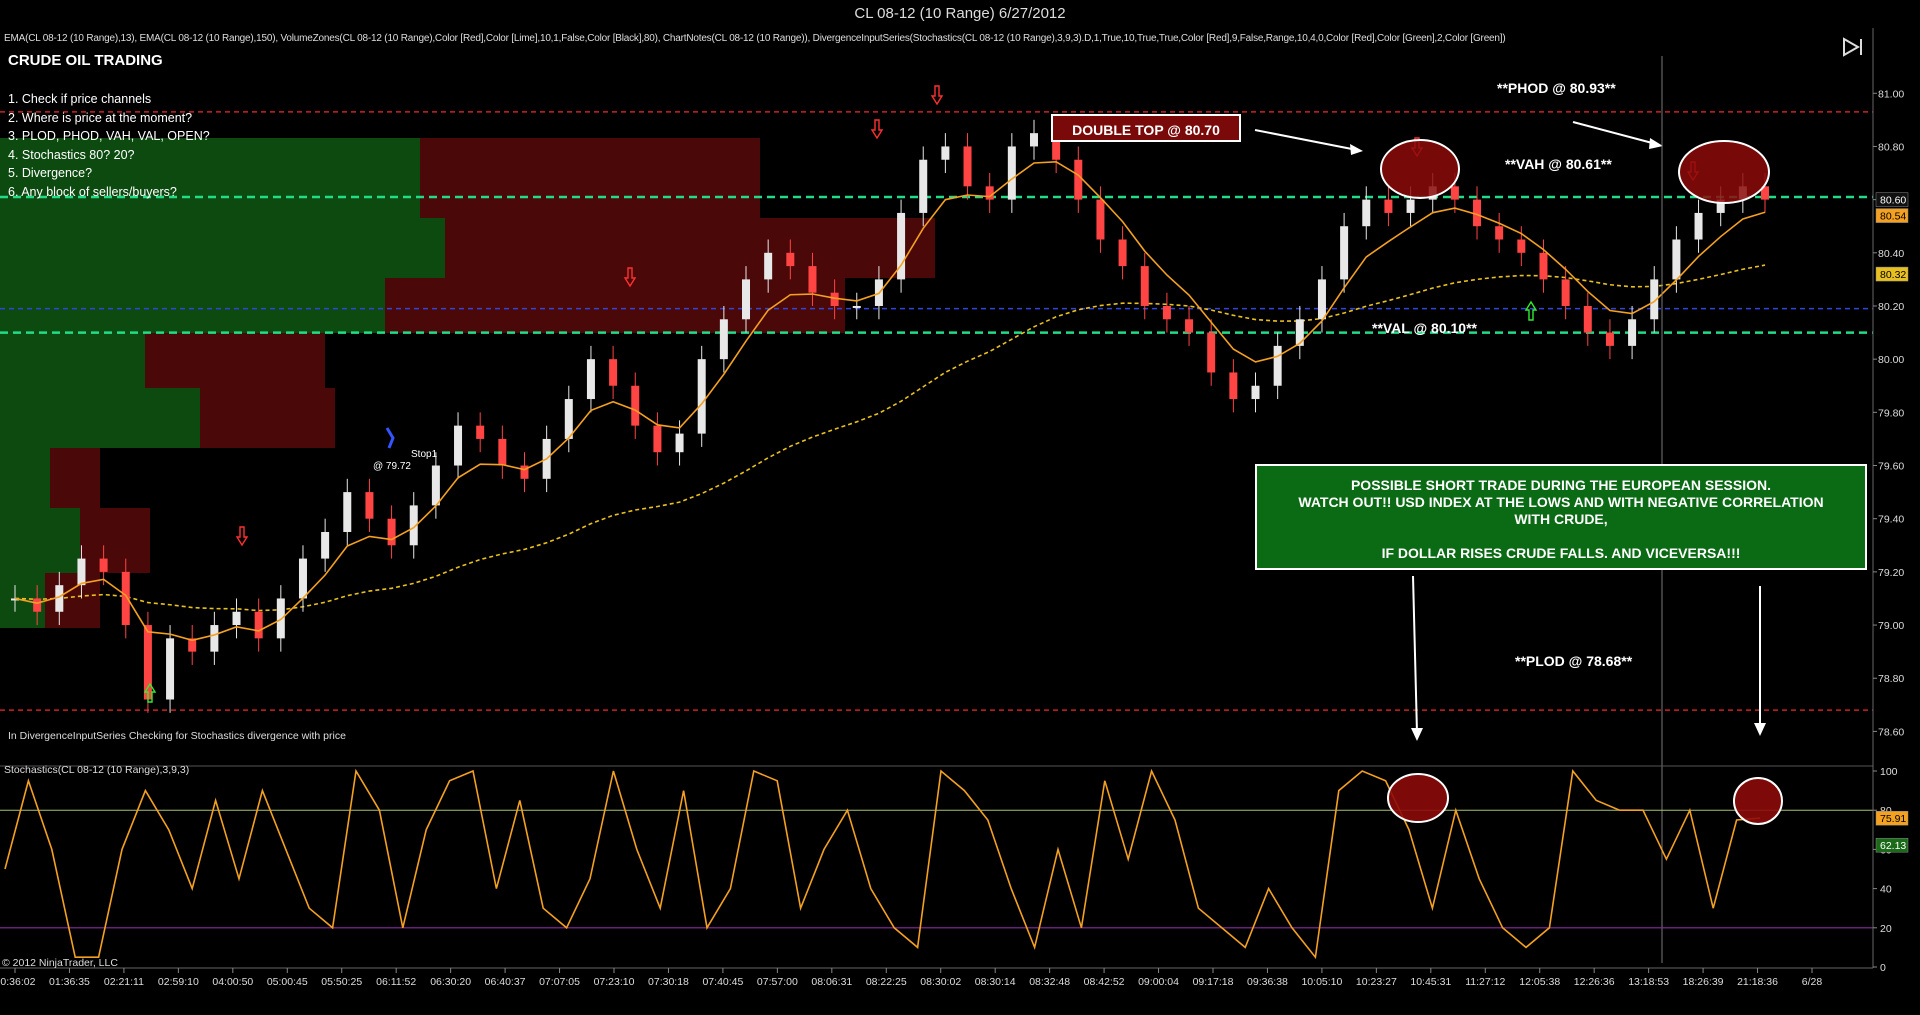 The width and height of the screenshot is (1920, 1015). What do you see at coordinates (940, 982) in the screenshot?
I see `time-tick-label: 08:30:02` at bounding box center [940, 982].